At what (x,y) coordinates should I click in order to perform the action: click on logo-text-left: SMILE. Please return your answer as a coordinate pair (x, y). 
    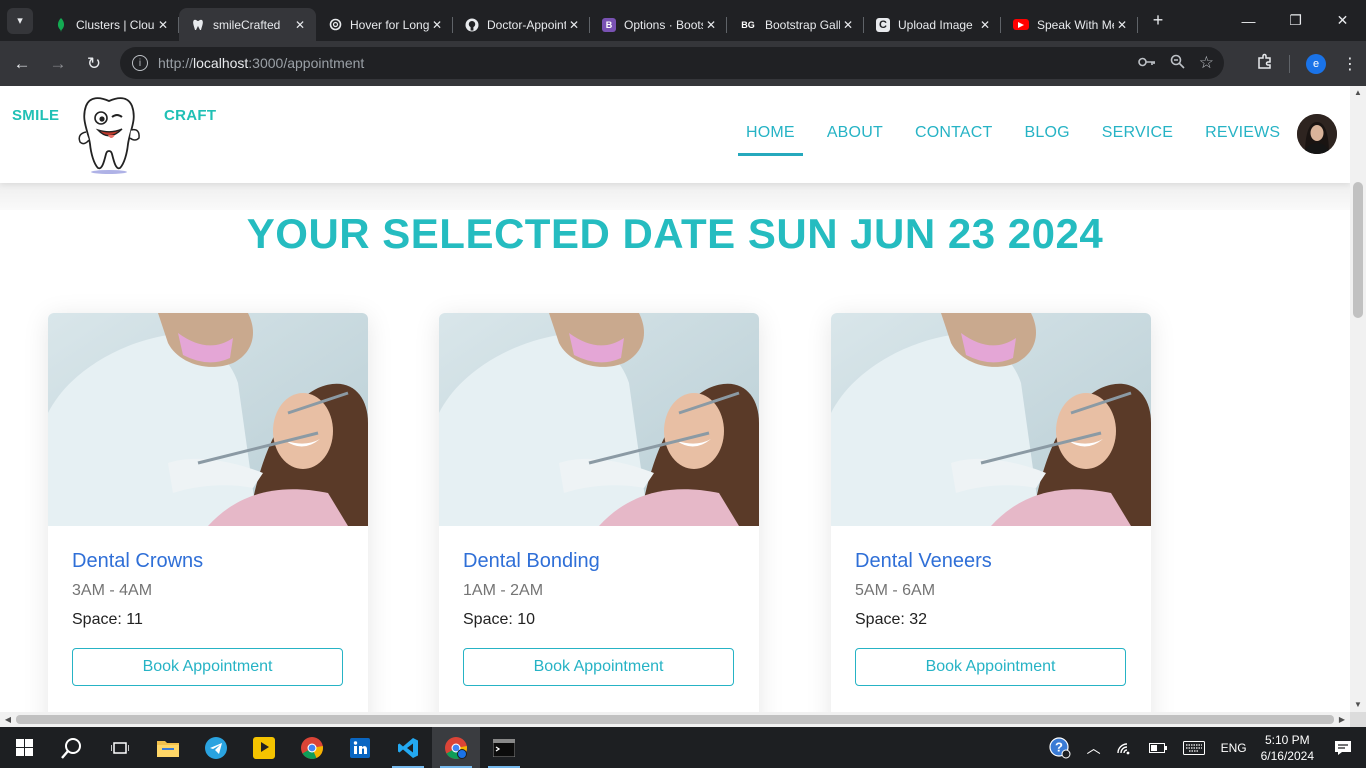
    Looking at the image, I should click on (35, 115).